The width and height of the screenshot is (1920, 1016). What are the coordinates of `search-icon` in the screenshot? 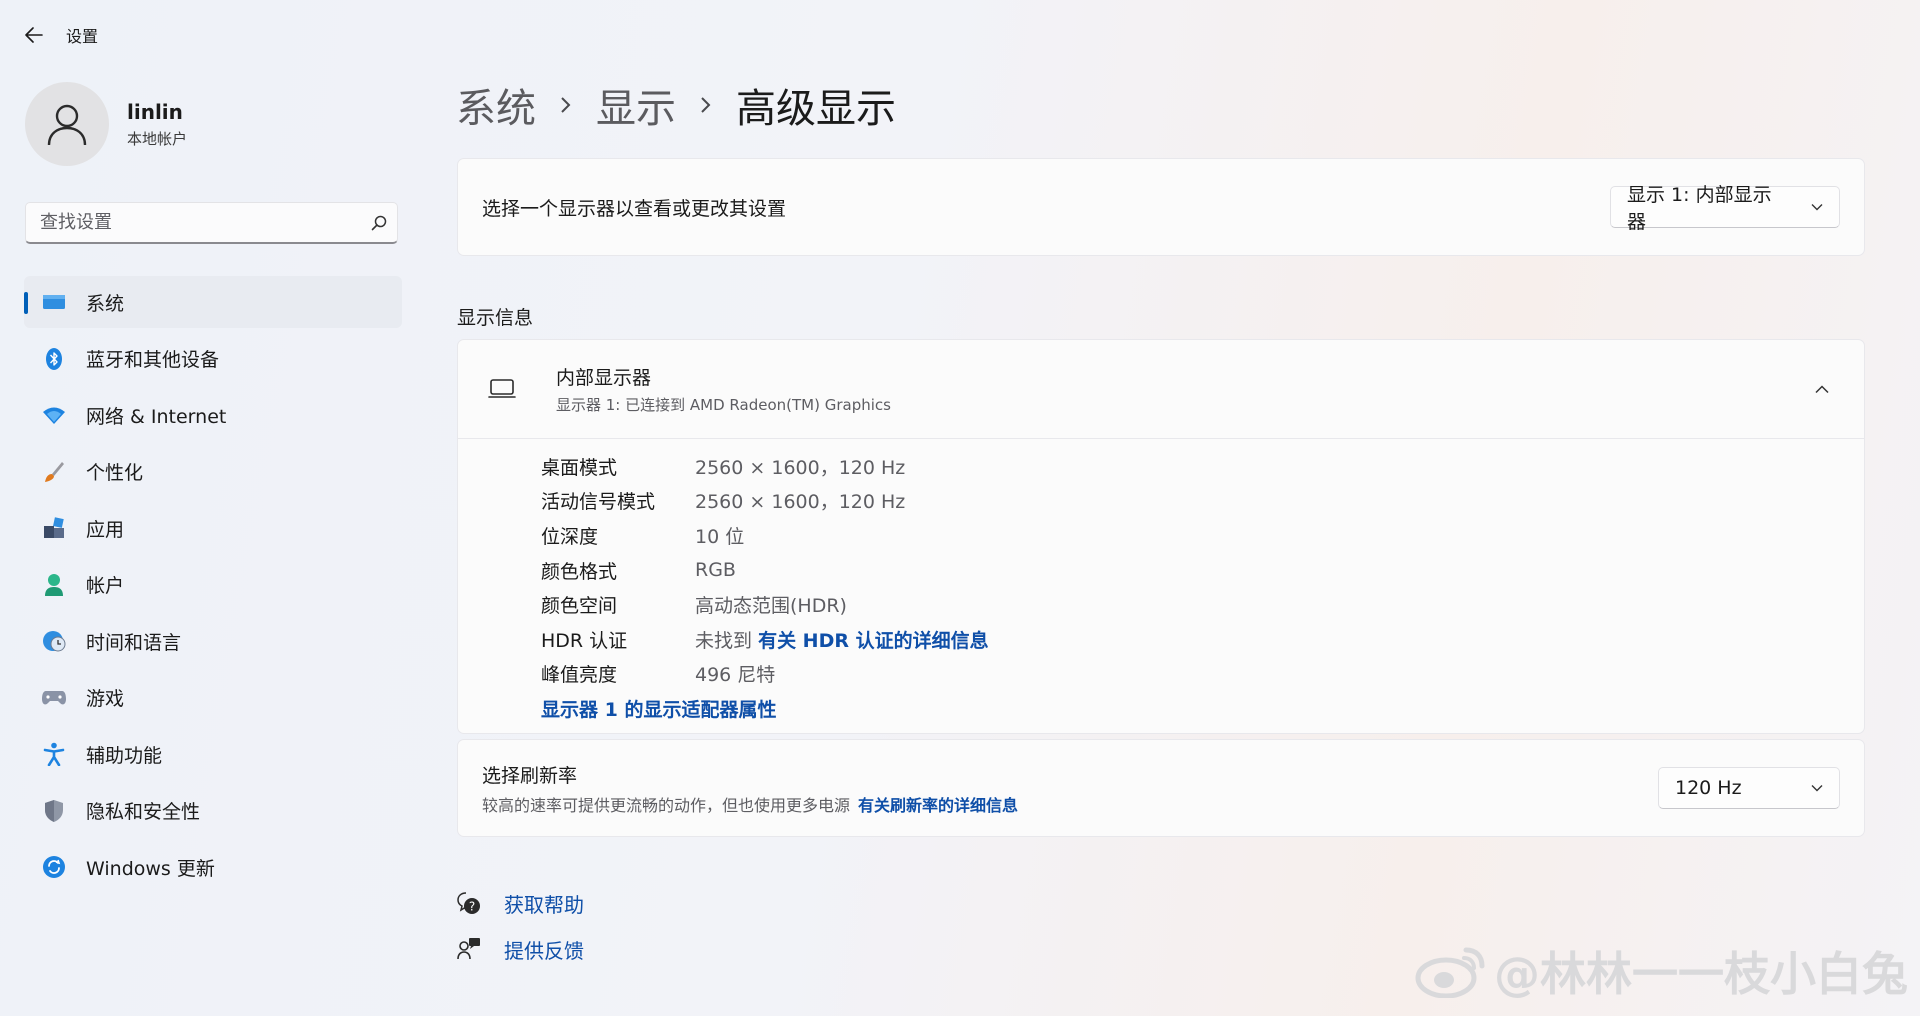 It's located at (379, 223).